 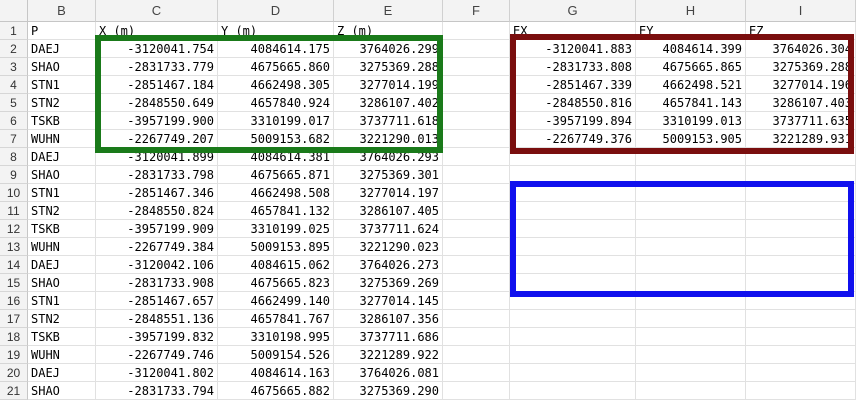 I want to click on cell-d8: 4084614.381, so click(x=276, y=157).